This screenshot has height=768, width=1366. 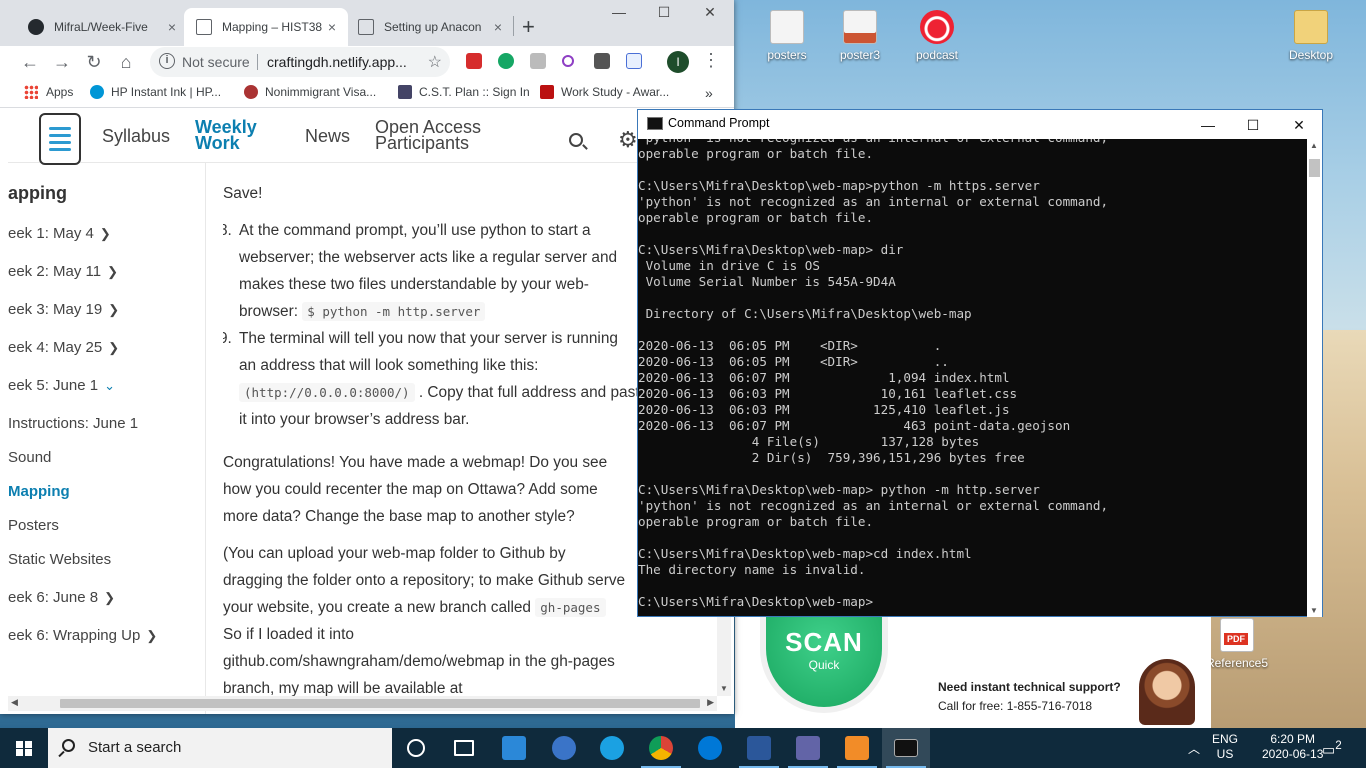 I want to click on address-bar: i Not secure craftingdh.netlify.app... ☆, so click(x=300, y=62).